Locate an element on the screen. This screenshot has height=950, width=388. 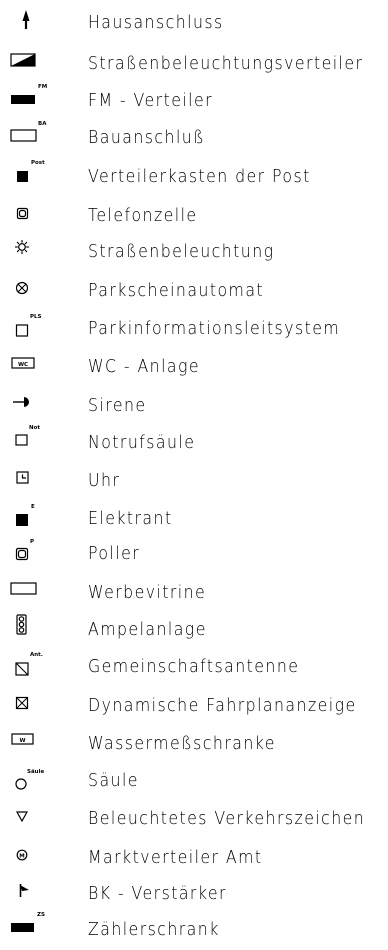
empty-rectangle-icon is located at coordinates (35, 594).